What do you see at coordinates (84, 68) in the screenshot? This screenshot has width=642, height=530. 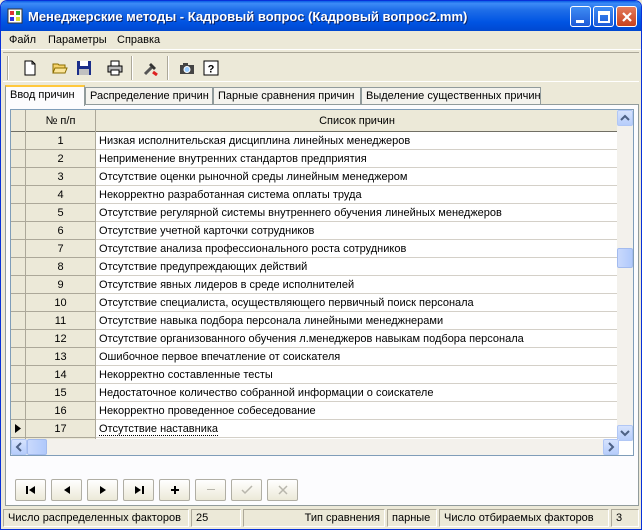 I see `save-button` at bounding box center [84, 68].